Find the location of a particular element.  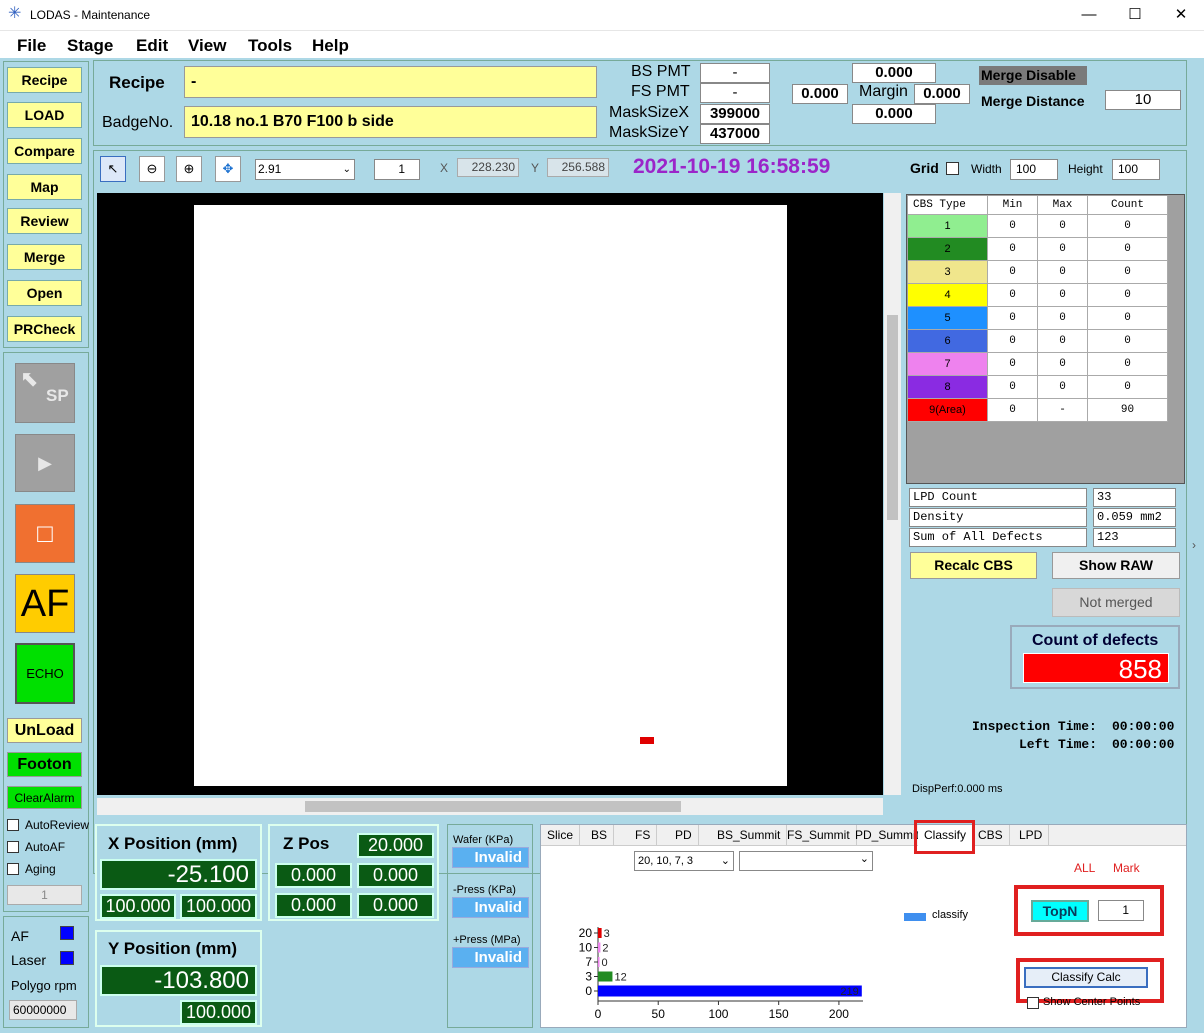

stop-button: □ is located at coordinates (45, 533).